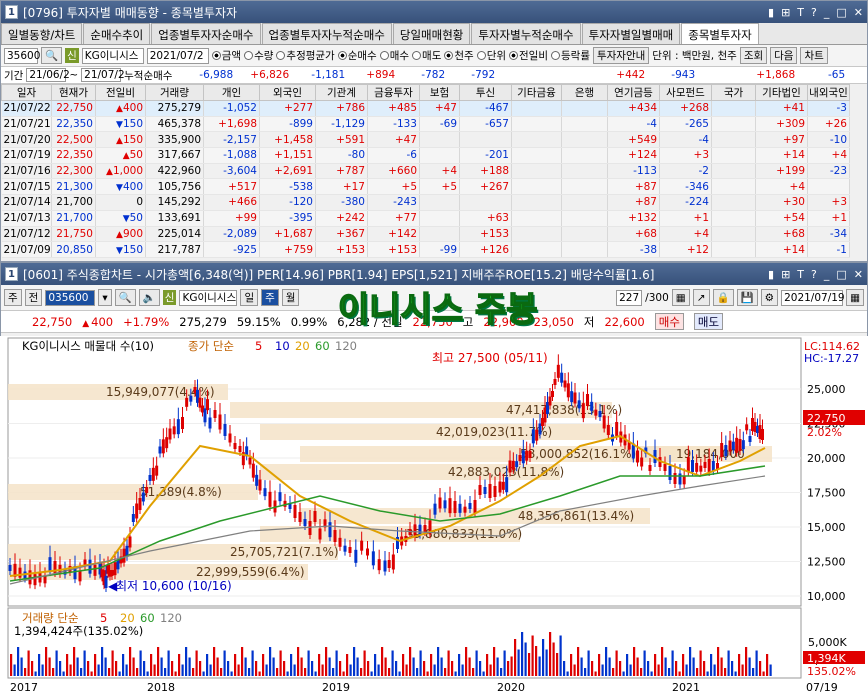 The width and height of the screenshot is (868, 699). I want to click on chart-button: 차트, so click(814, 55).